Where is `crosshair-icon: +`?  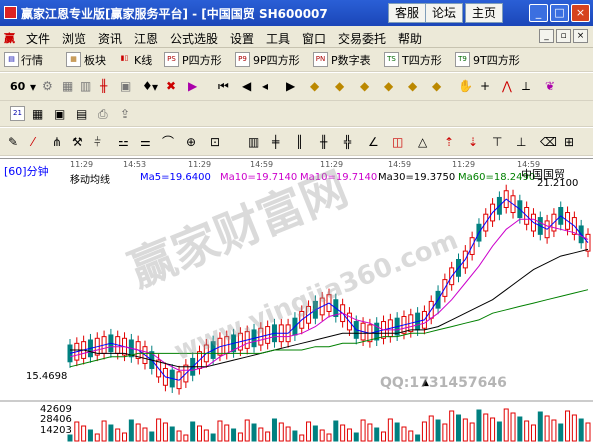 crosshair-icon: + is located at coordinates (485, 86).